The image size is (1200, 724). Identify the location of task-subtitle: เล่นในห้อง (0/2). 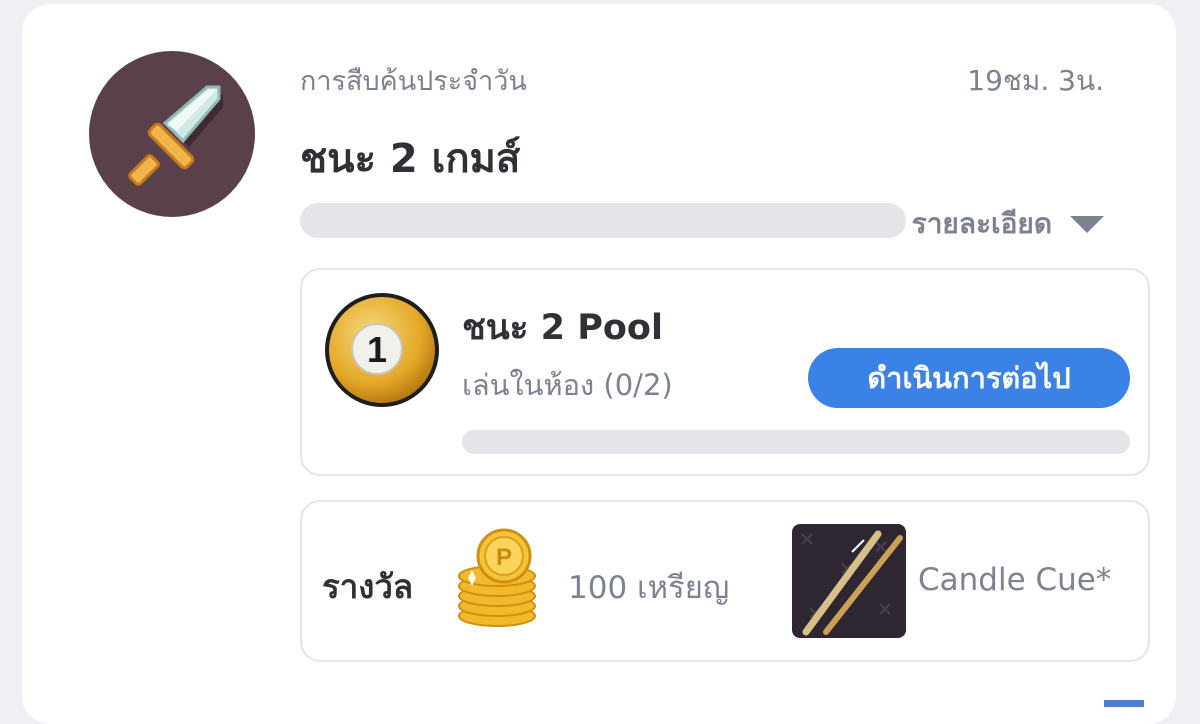
(567, 385).